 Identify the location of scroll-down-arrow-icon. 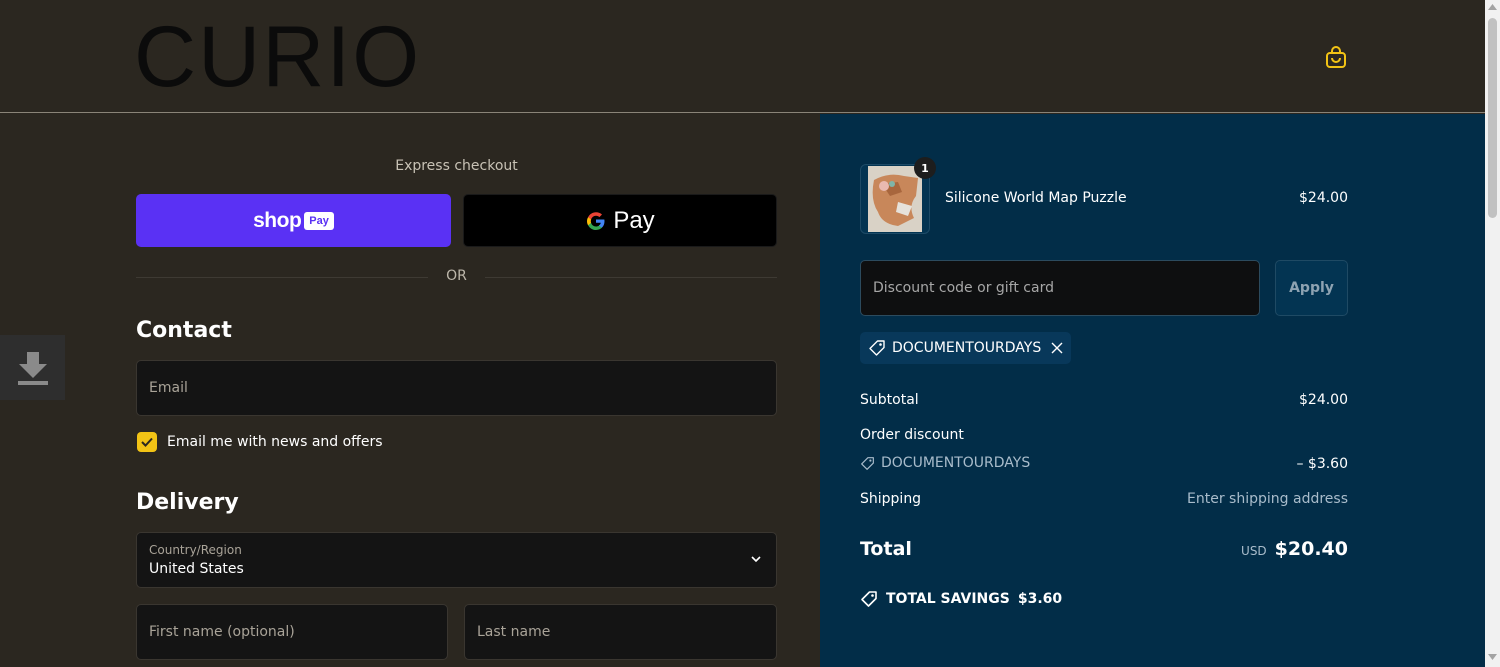
(1492, 657).